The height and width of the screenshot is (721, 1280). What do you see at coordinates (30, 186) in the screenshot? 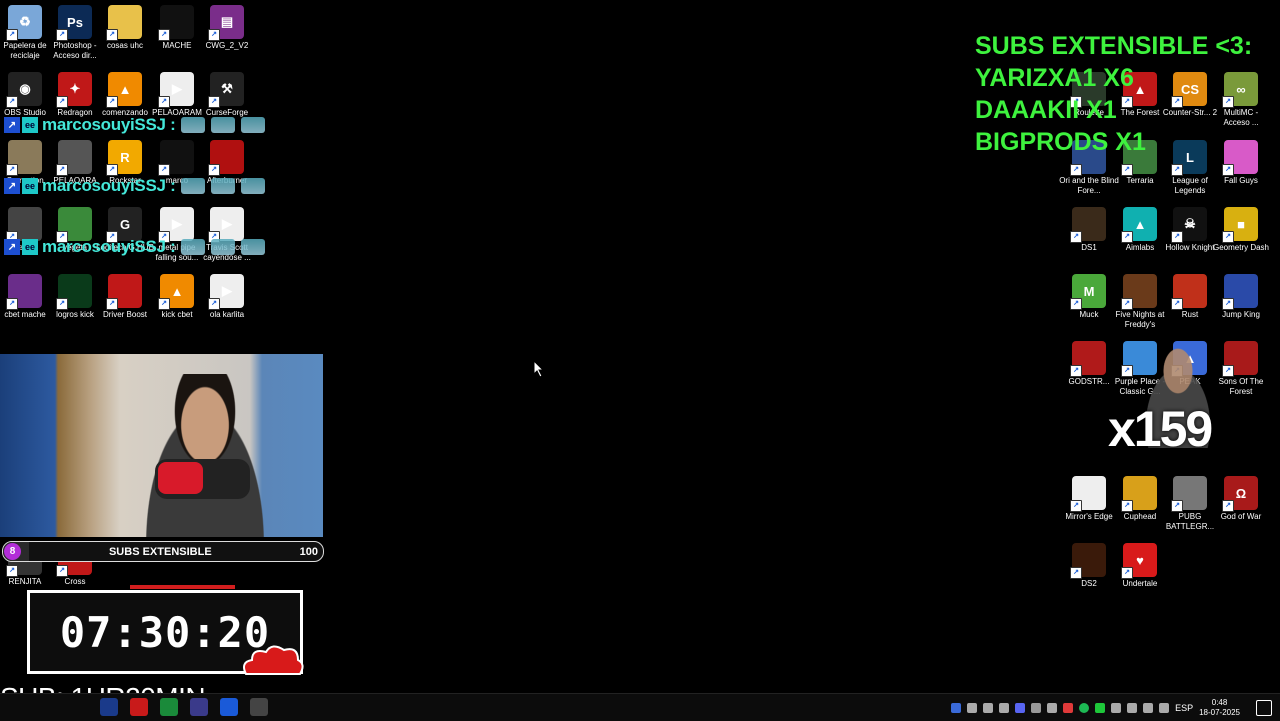
I see `emote-badge-icon: ee` at bounding box center [30, 186].